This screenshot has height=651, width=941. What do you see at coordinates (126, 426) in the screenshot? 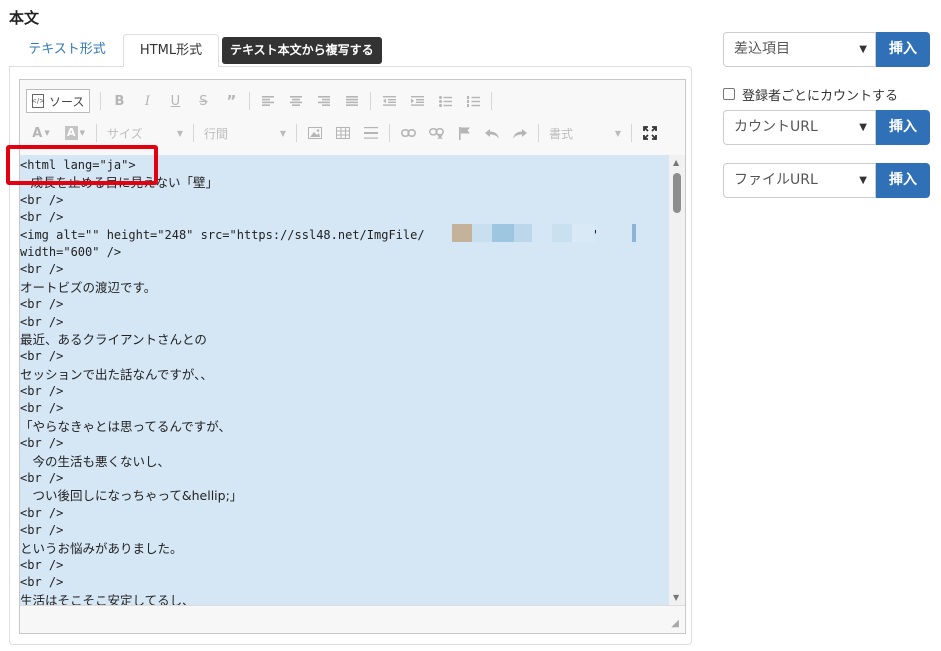
I see `code-line: 「やらなきゃとは思ってるんですが、` at bounding box center [126, 426].